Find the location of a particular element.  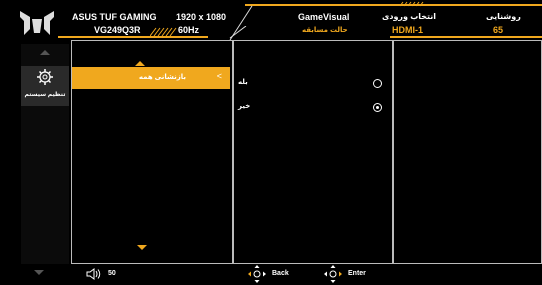

gear-icon is located at coordinates (45, 77).